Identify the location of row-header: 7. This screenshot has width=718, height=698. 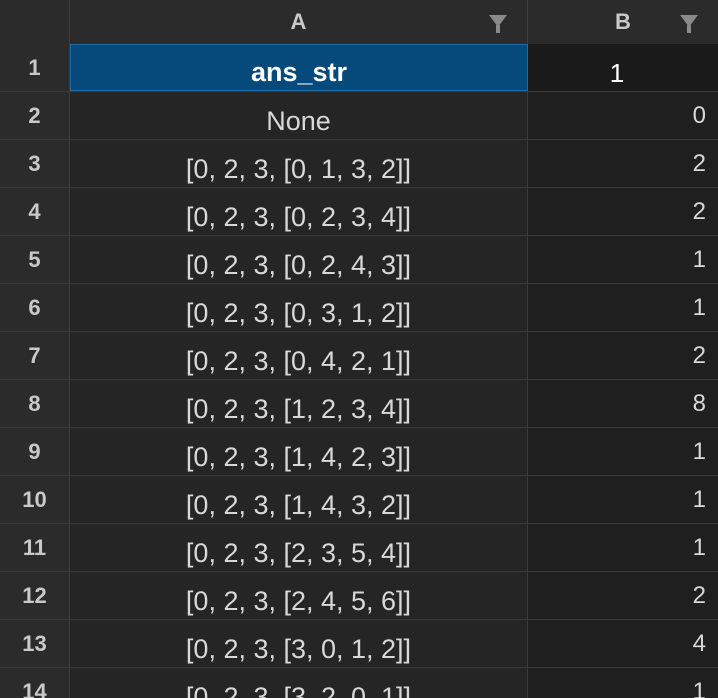
(35, 355).